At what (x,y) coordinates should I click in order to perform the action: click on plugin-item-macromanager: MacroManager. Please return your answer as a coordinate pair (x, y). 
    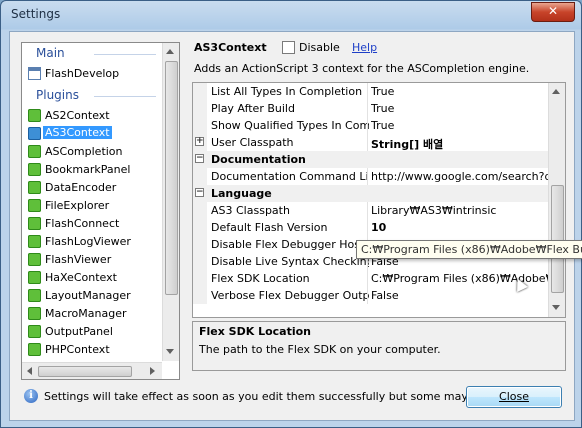
    Looking at the image, I should click on (91, 313).